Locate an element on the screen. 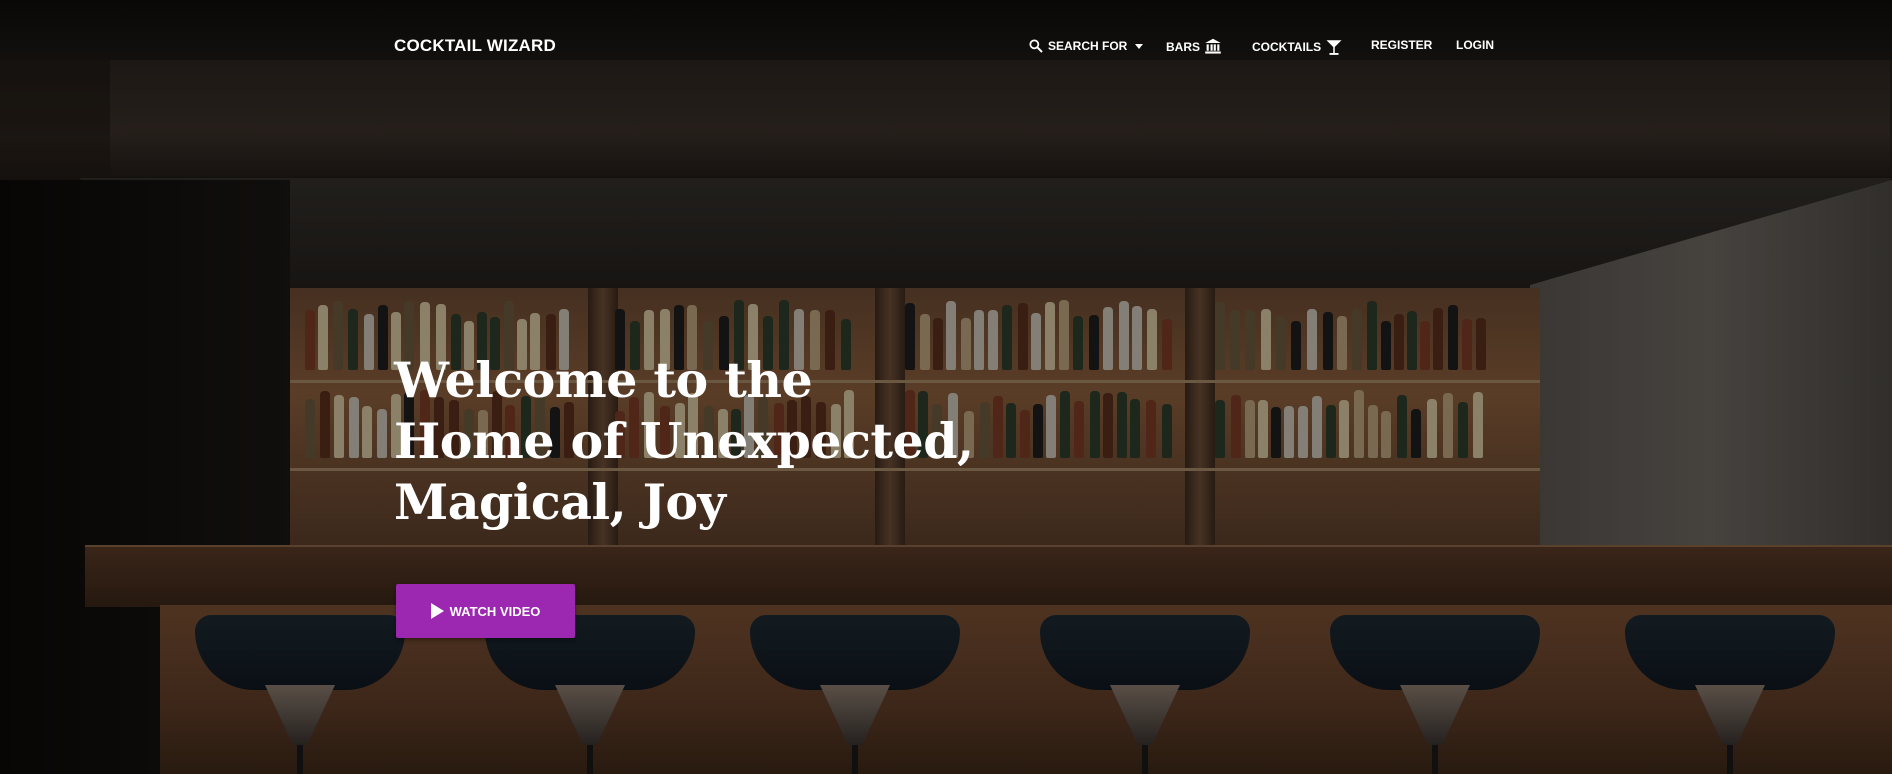 This screenshot has height=774, width=1892. martini-glass-icon is located at coordinates (1334, 47).